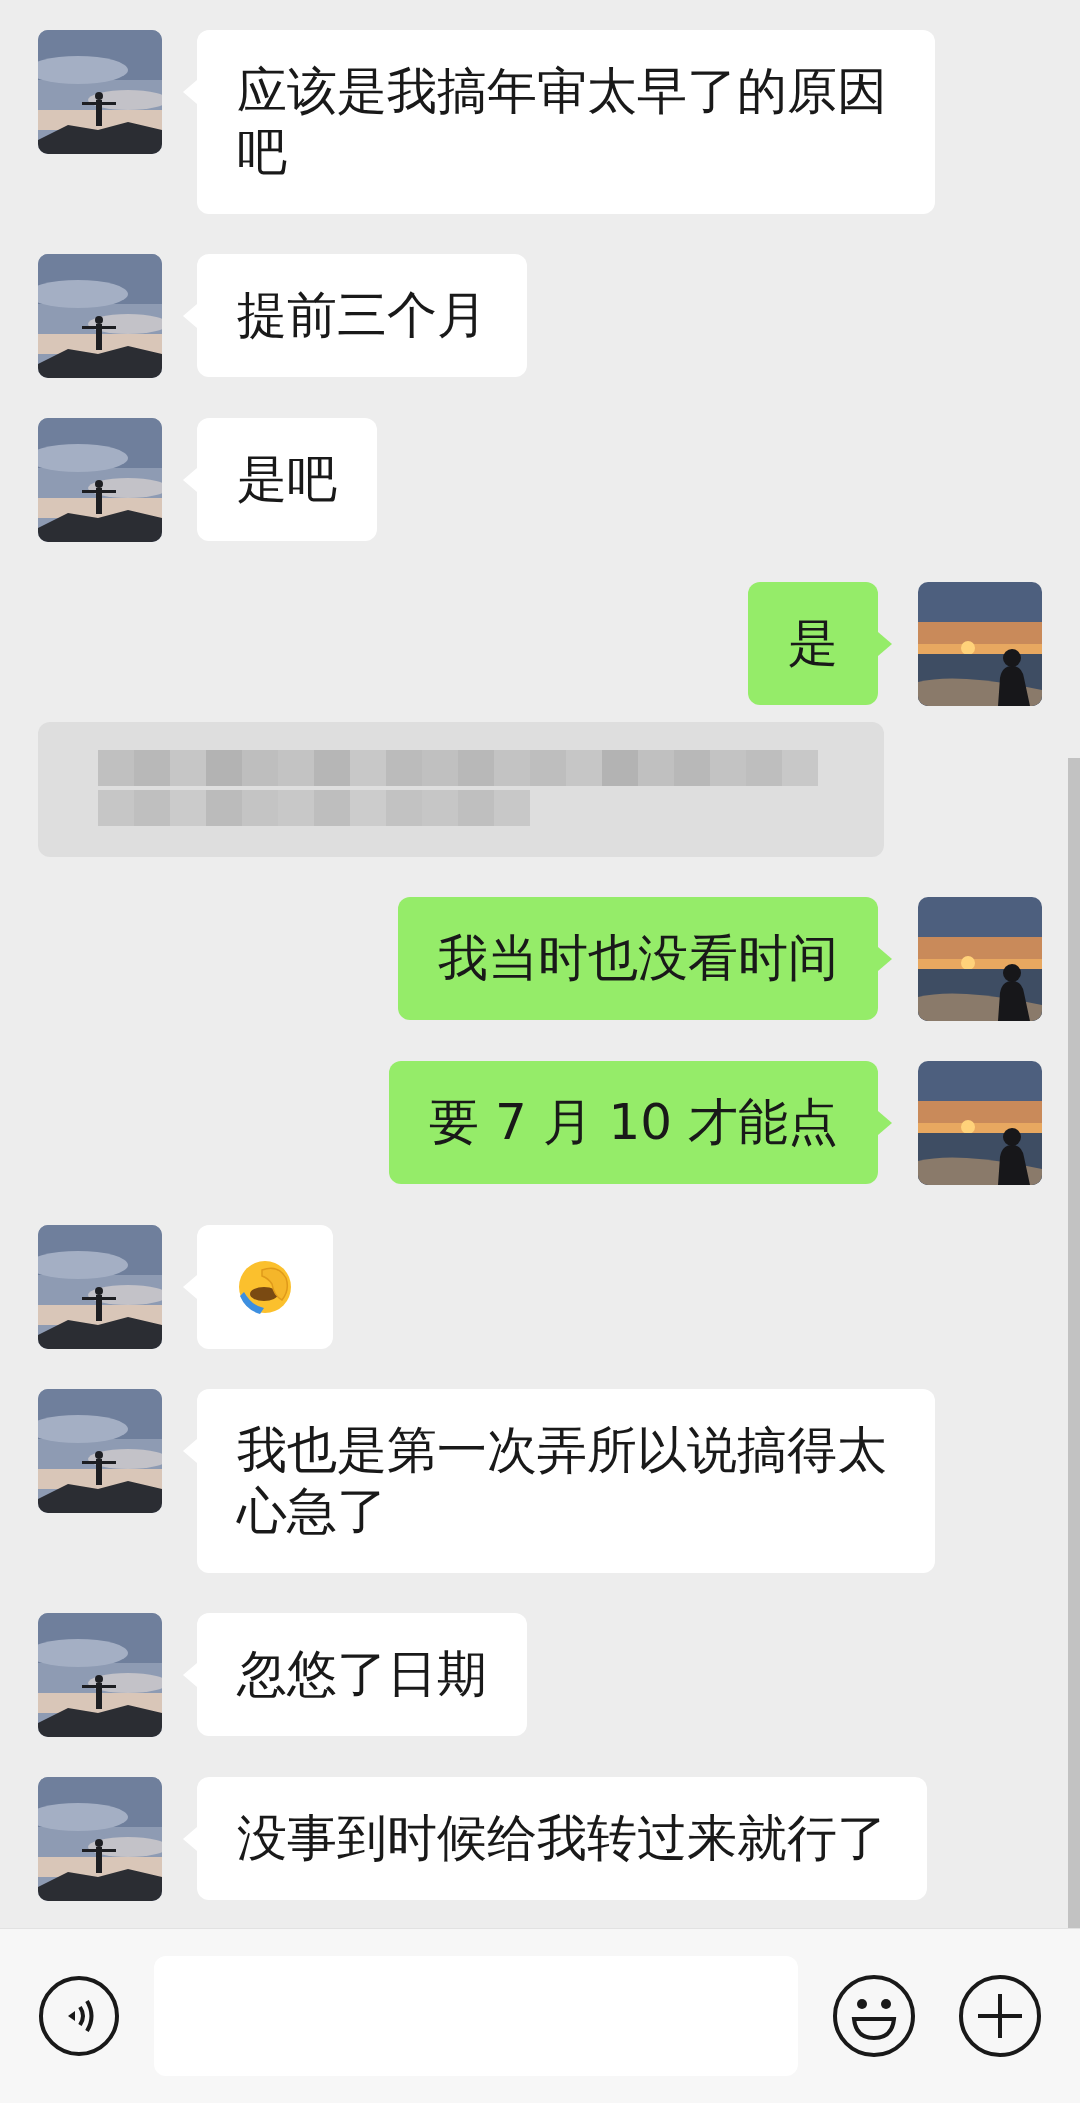  Describe the element at coordinates (566, 122) in the screenshot. I see `message-bubble: 应该是我搞年审太早了的原因吧` at that location.